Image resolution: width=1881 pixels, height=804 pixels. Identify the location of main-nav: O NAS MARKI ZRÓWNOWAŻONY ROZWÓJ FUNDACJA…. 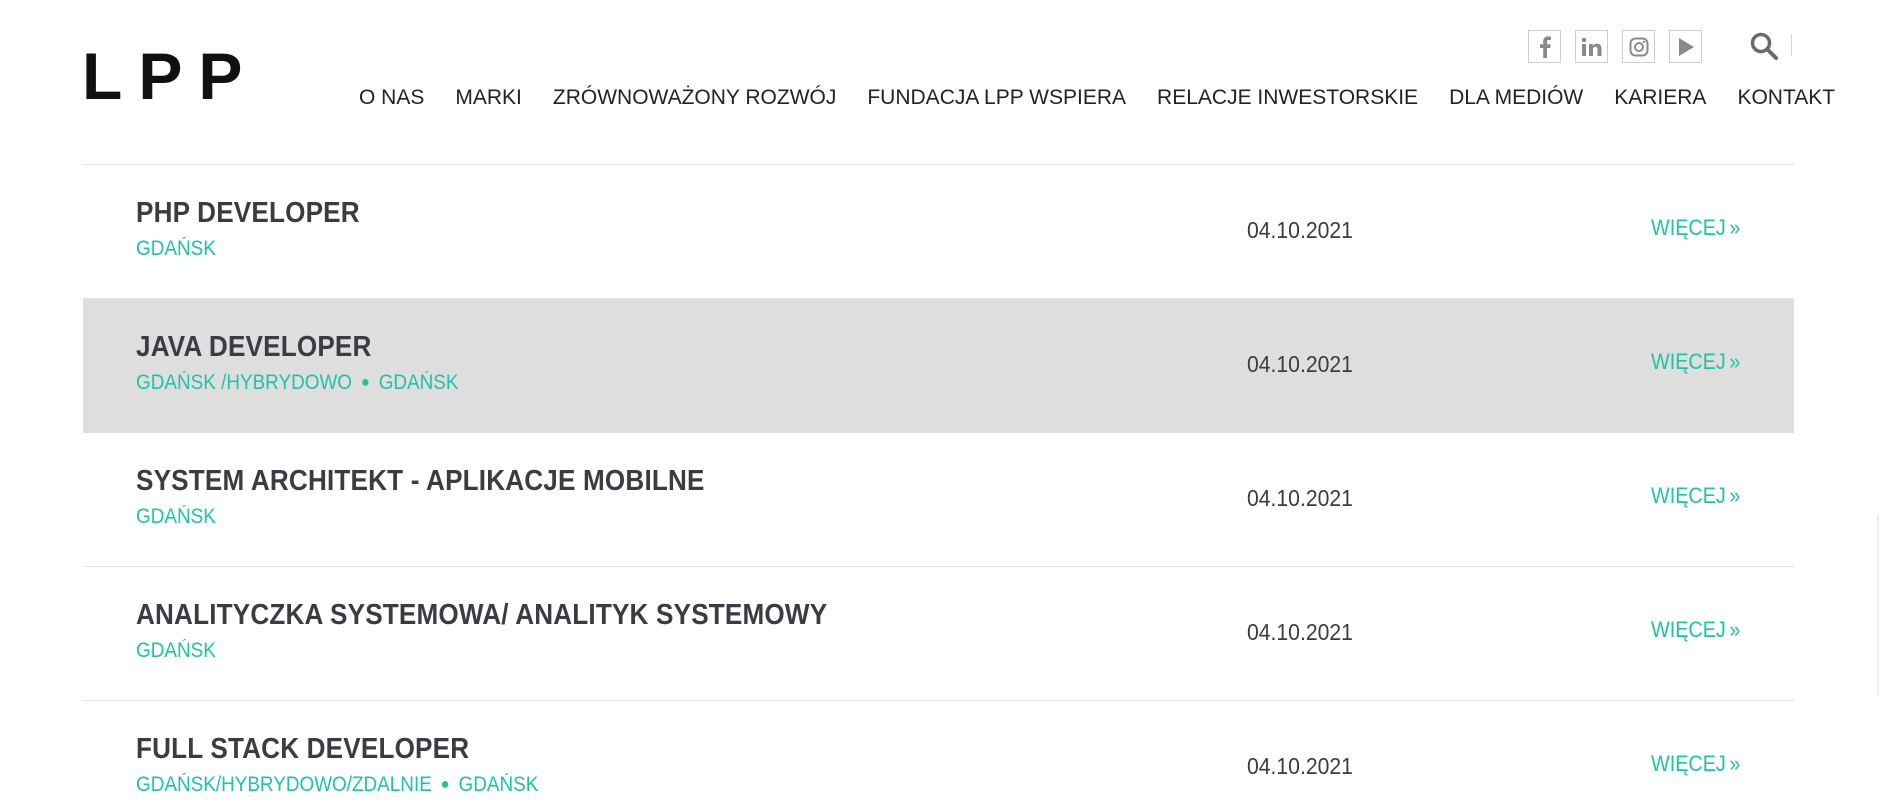
(1097, 98).